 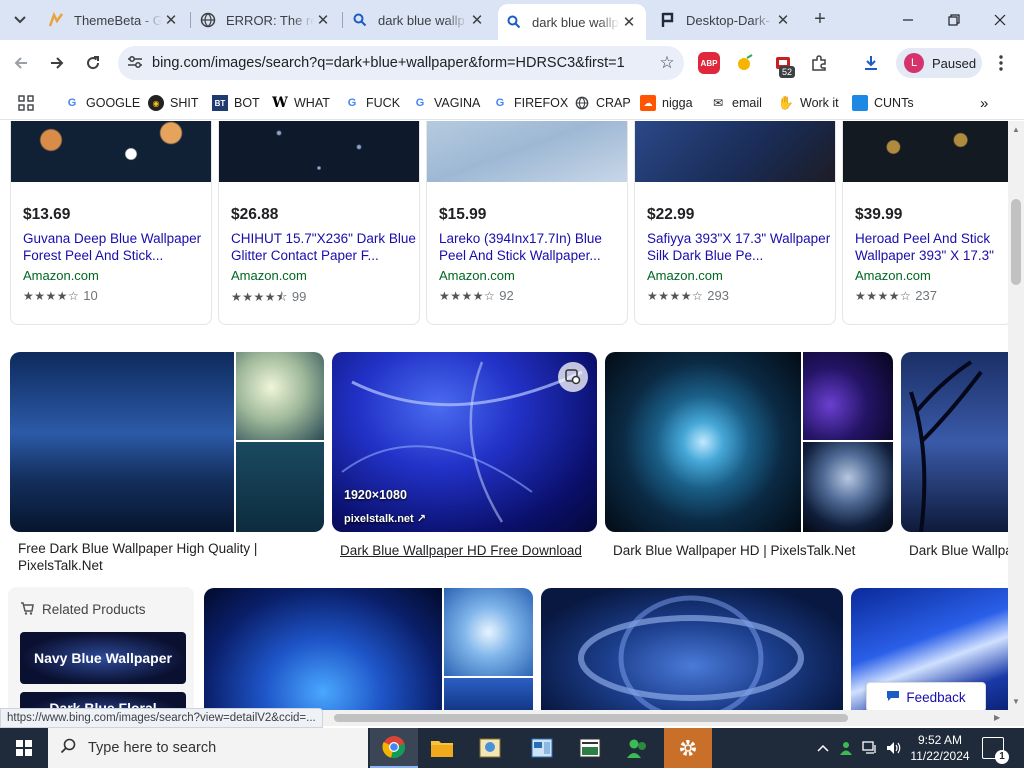 I want to click on bookmark-what: W WHAT, so click(x=301, y=103).